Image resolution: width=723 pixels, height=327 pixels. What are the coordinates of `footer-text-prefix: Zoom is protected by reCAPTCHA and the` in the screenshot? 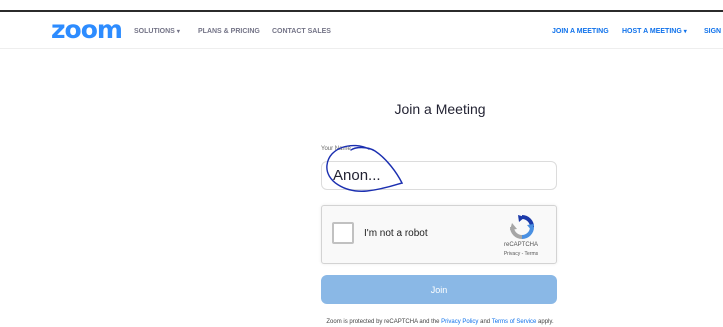 It's located at (384, 322).